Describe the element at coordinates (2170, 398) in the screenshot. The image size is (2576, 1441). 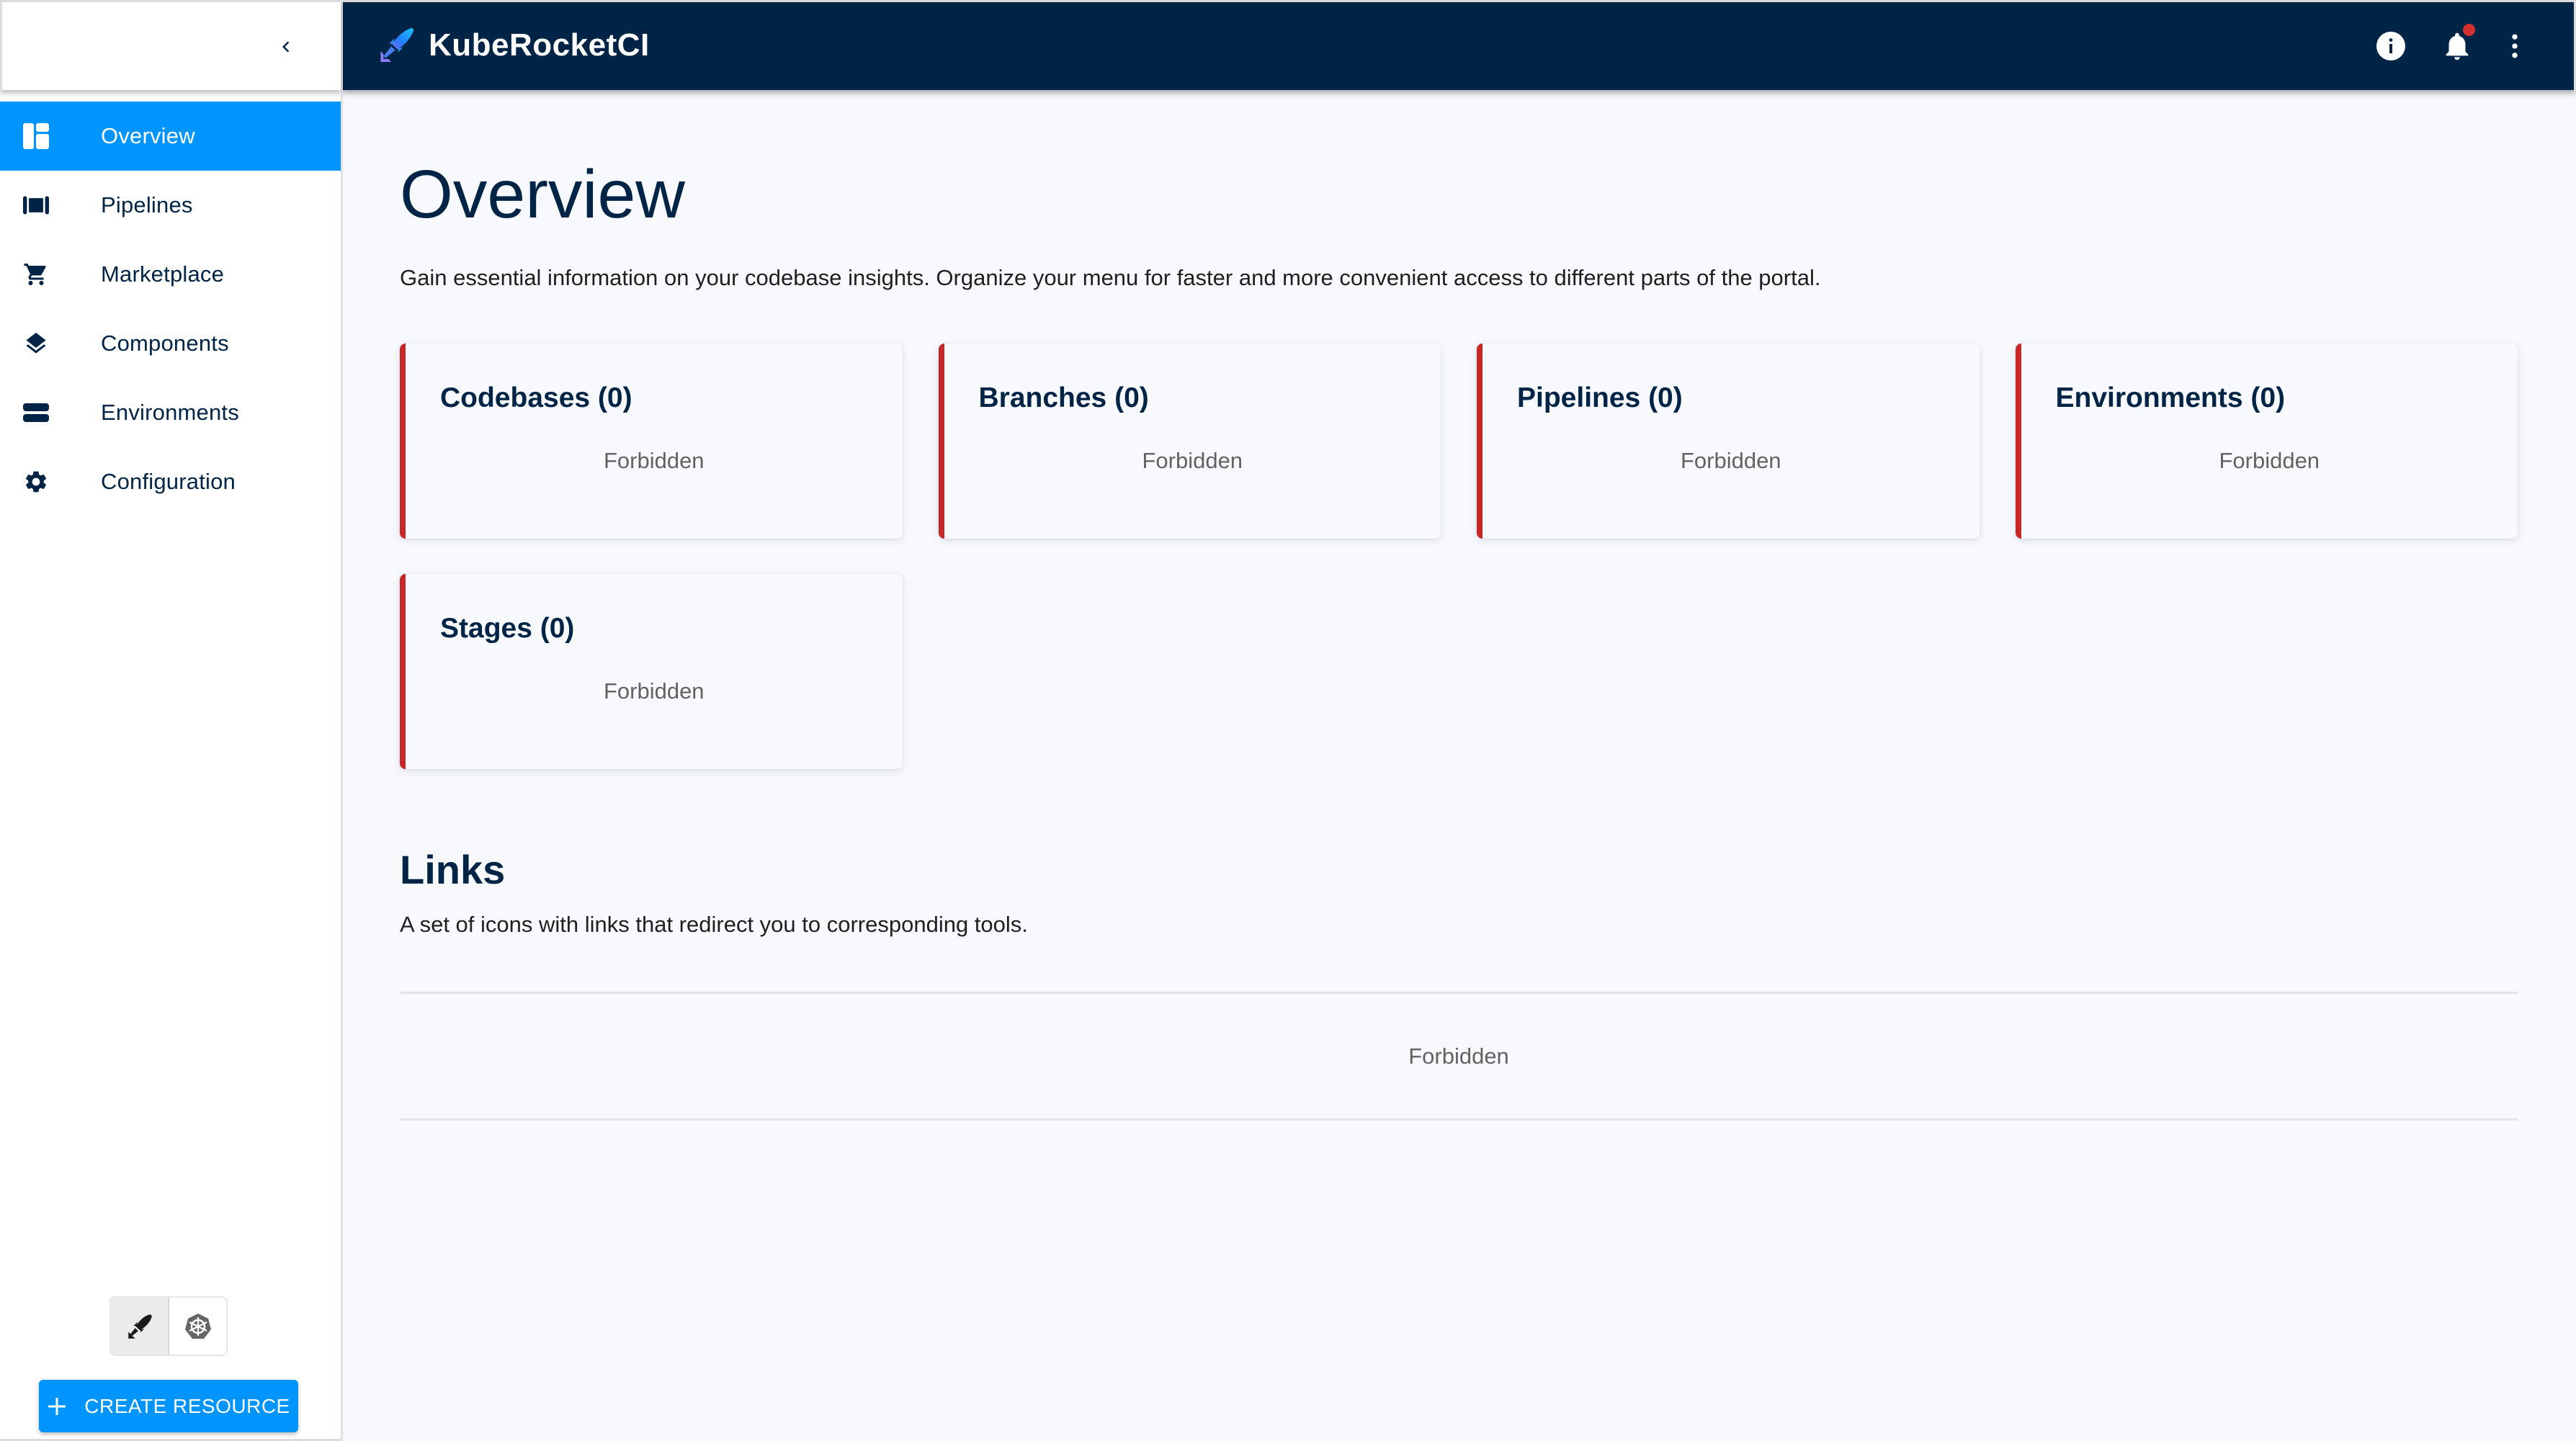
I see `card-title: Environments (0)` at that location.